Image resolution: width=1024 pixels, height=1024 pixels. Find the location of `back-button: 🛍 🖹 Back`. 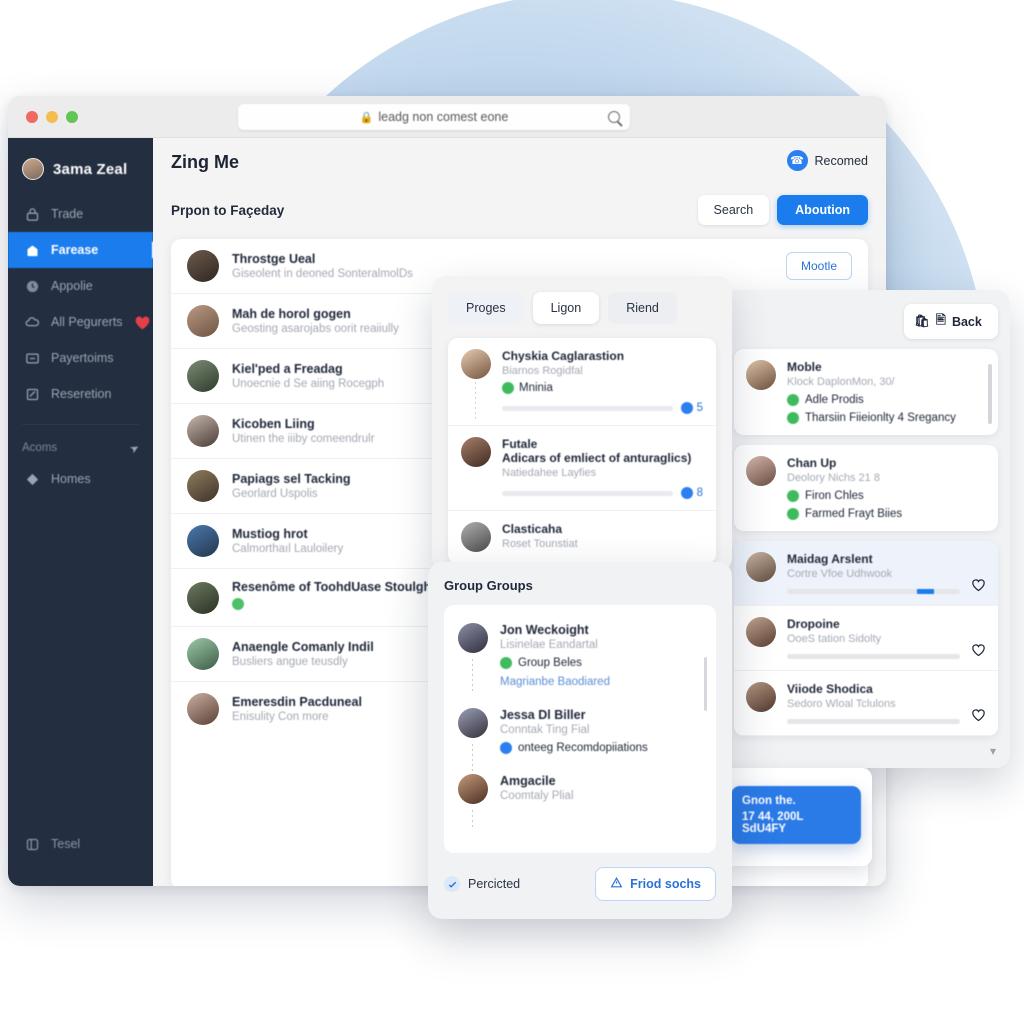

back-button: 🛍 🖹 Back is located at coordinates (951, 321).